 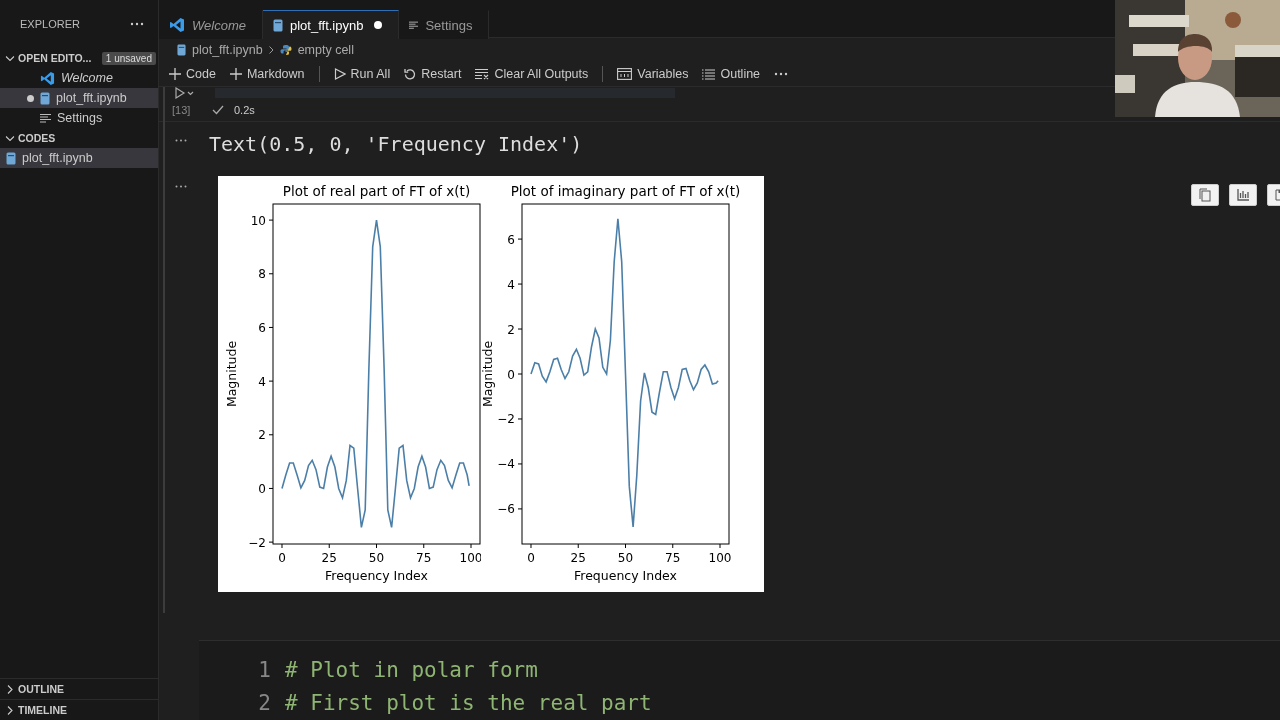 What do you see at coordinates (506, 509) in the screenshot?
I see `tick-label: −6` at bounding box center [506, 509].